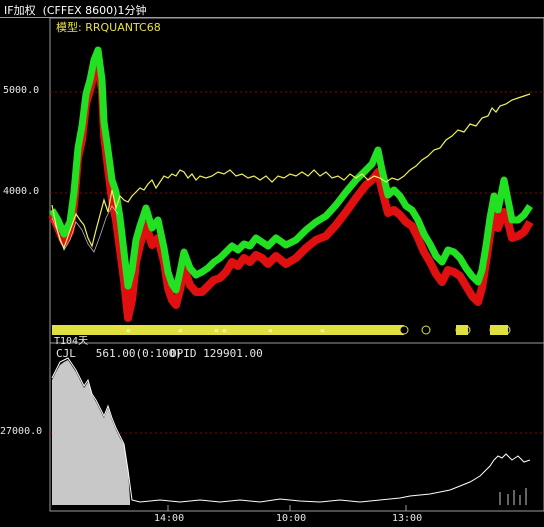  Describe the element at coordinates (169, 518) in the screenshot. I see `x-tick-label: 14:00` at that location.